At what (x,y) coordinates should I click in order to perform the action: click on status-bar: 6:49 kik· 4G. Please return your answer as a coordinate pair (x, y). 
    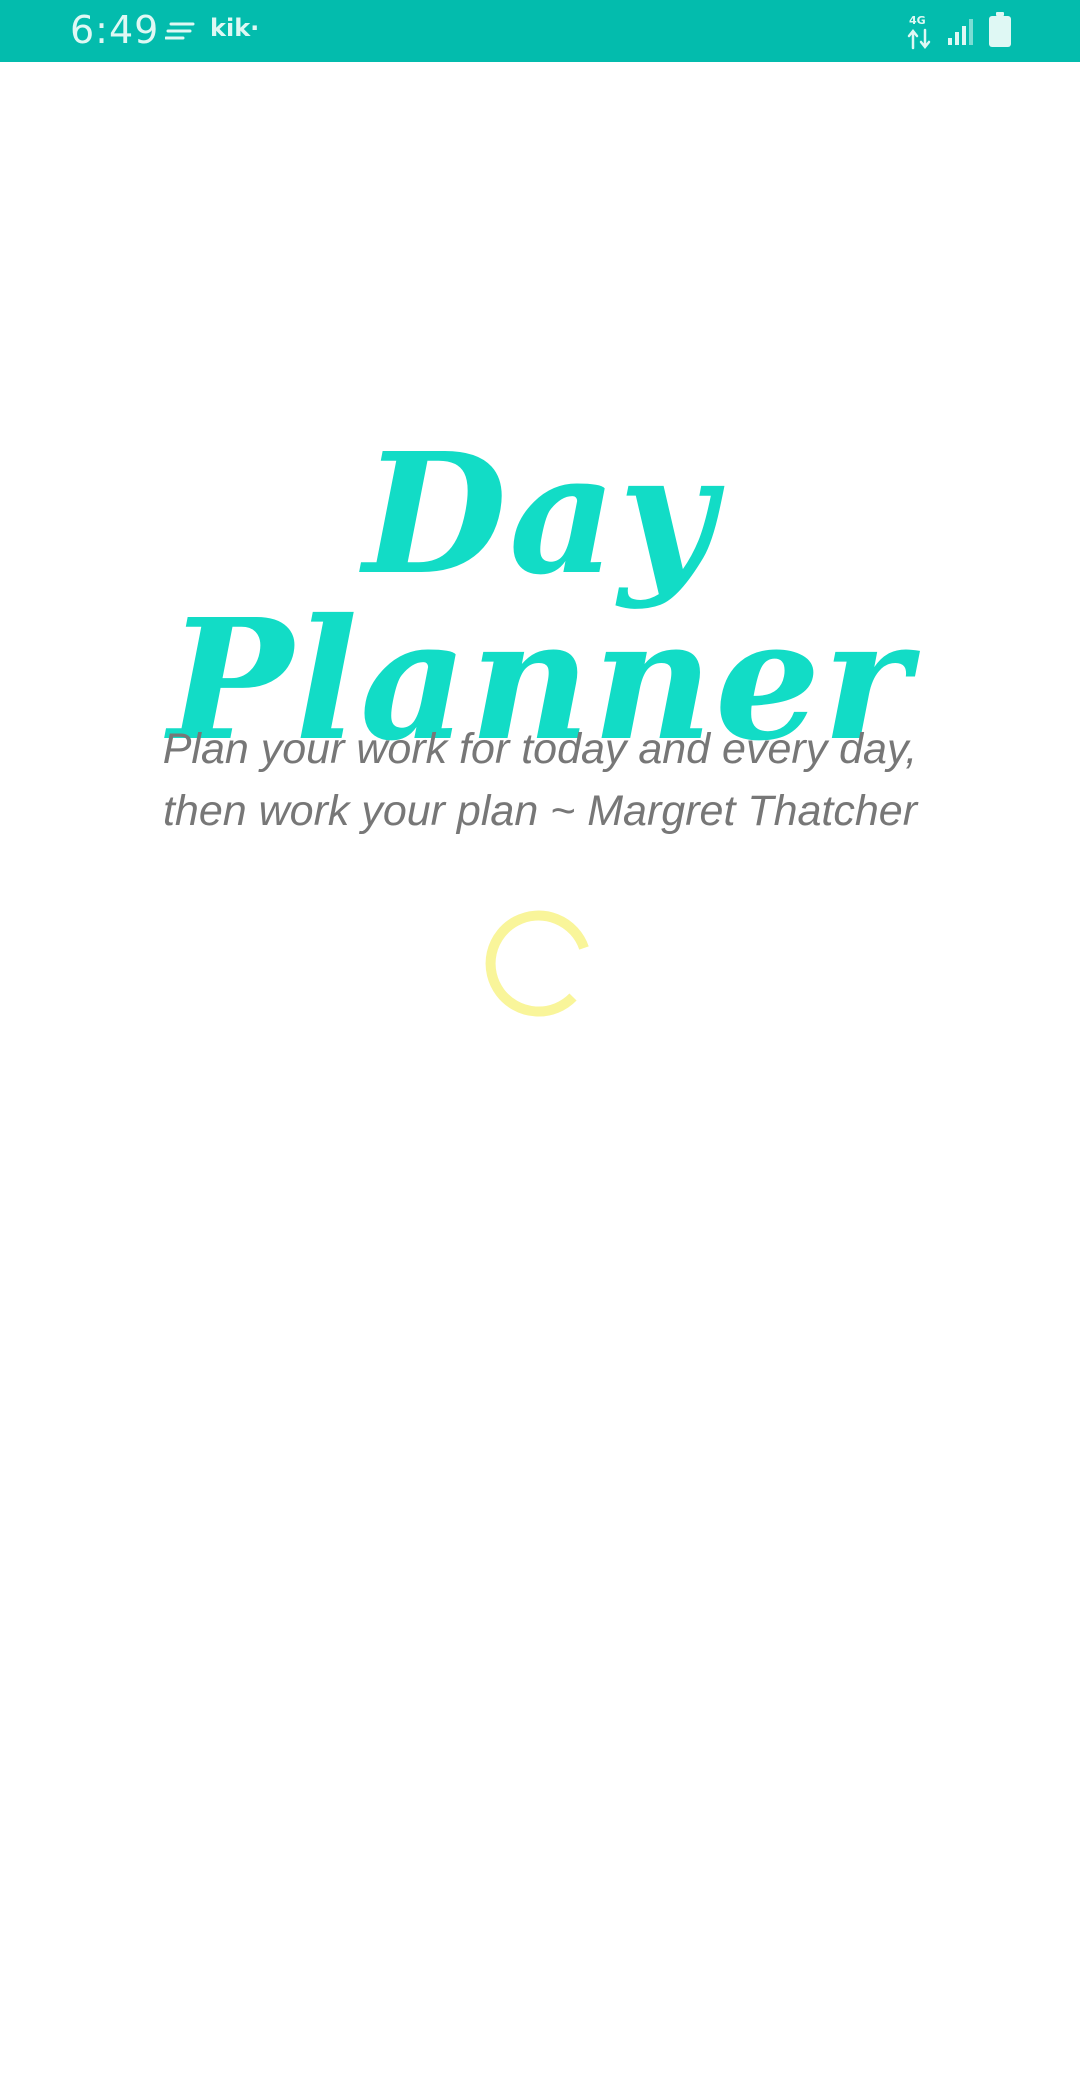
    Looking at the image, I should click on (540, 31).